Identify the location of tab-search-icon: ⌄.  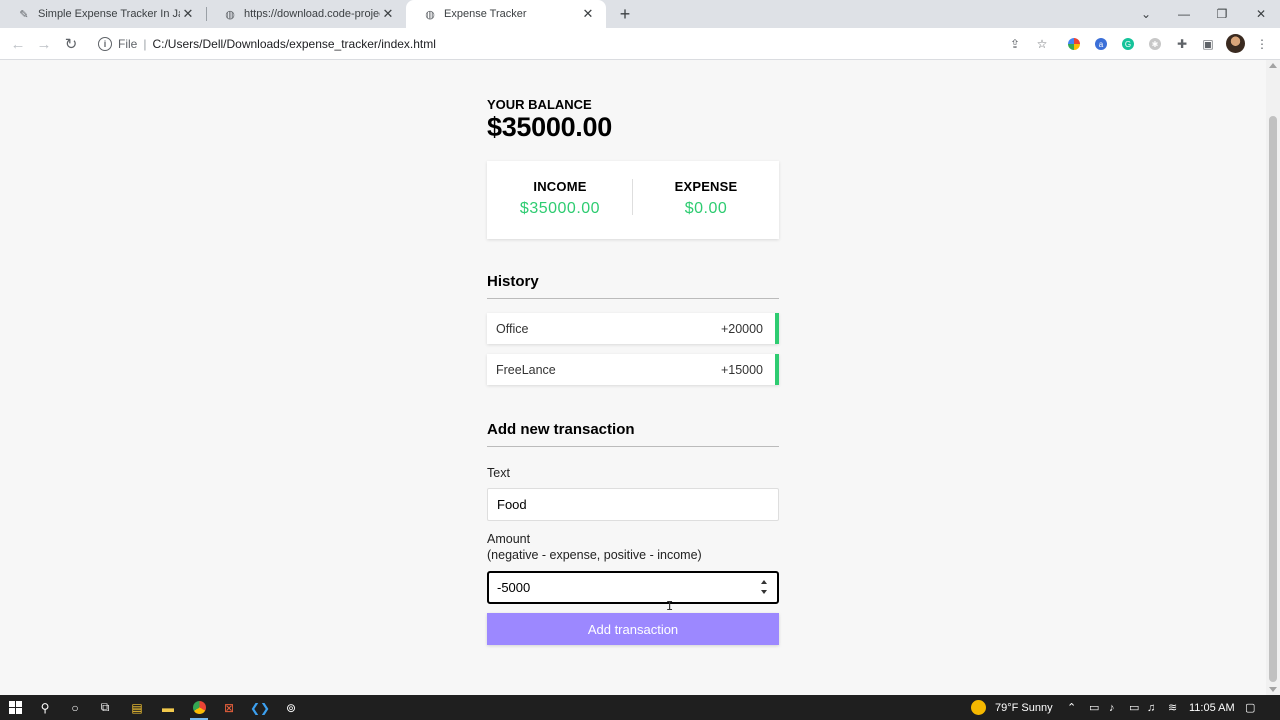
(1146, 14).